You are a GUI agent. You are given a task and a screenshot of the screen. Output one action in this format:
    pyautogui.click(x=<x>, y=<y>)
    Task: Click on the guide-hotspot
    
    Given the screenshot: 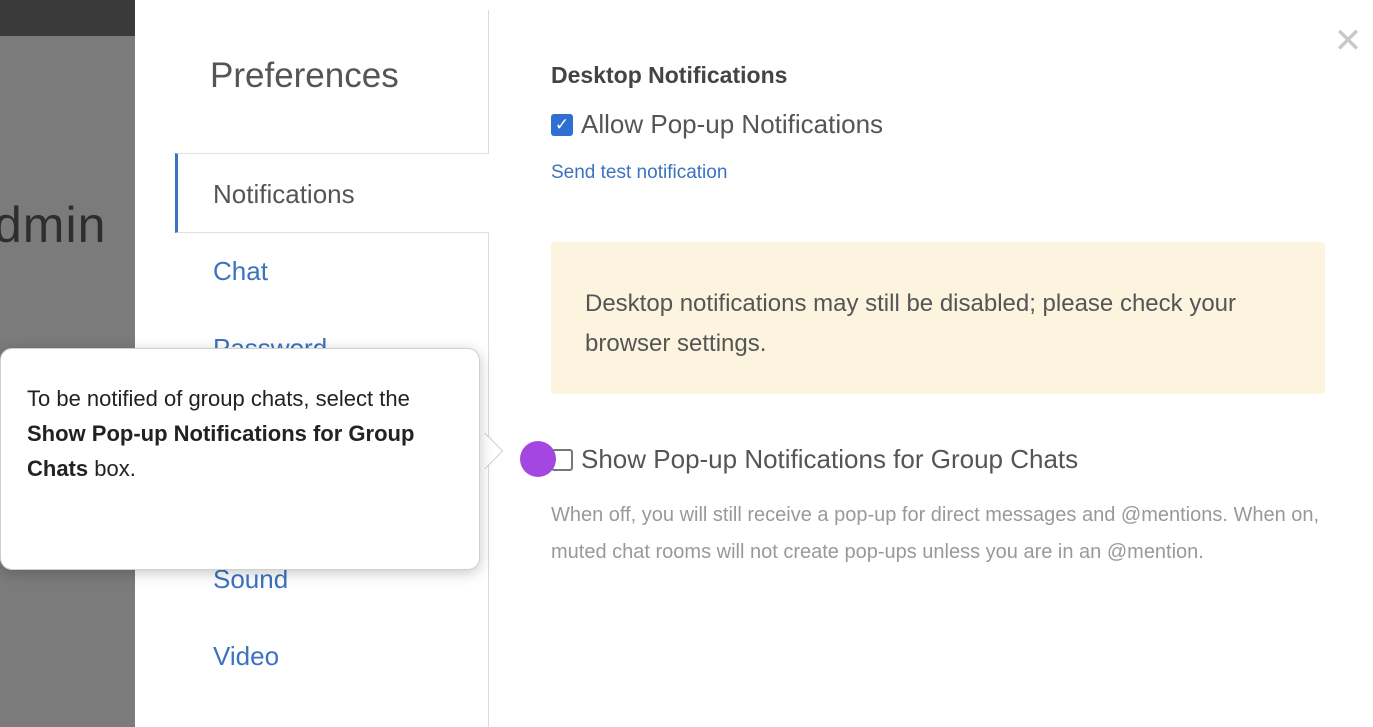 What is the action you would take?
    pyautogui.click(x=538, y=459)
    